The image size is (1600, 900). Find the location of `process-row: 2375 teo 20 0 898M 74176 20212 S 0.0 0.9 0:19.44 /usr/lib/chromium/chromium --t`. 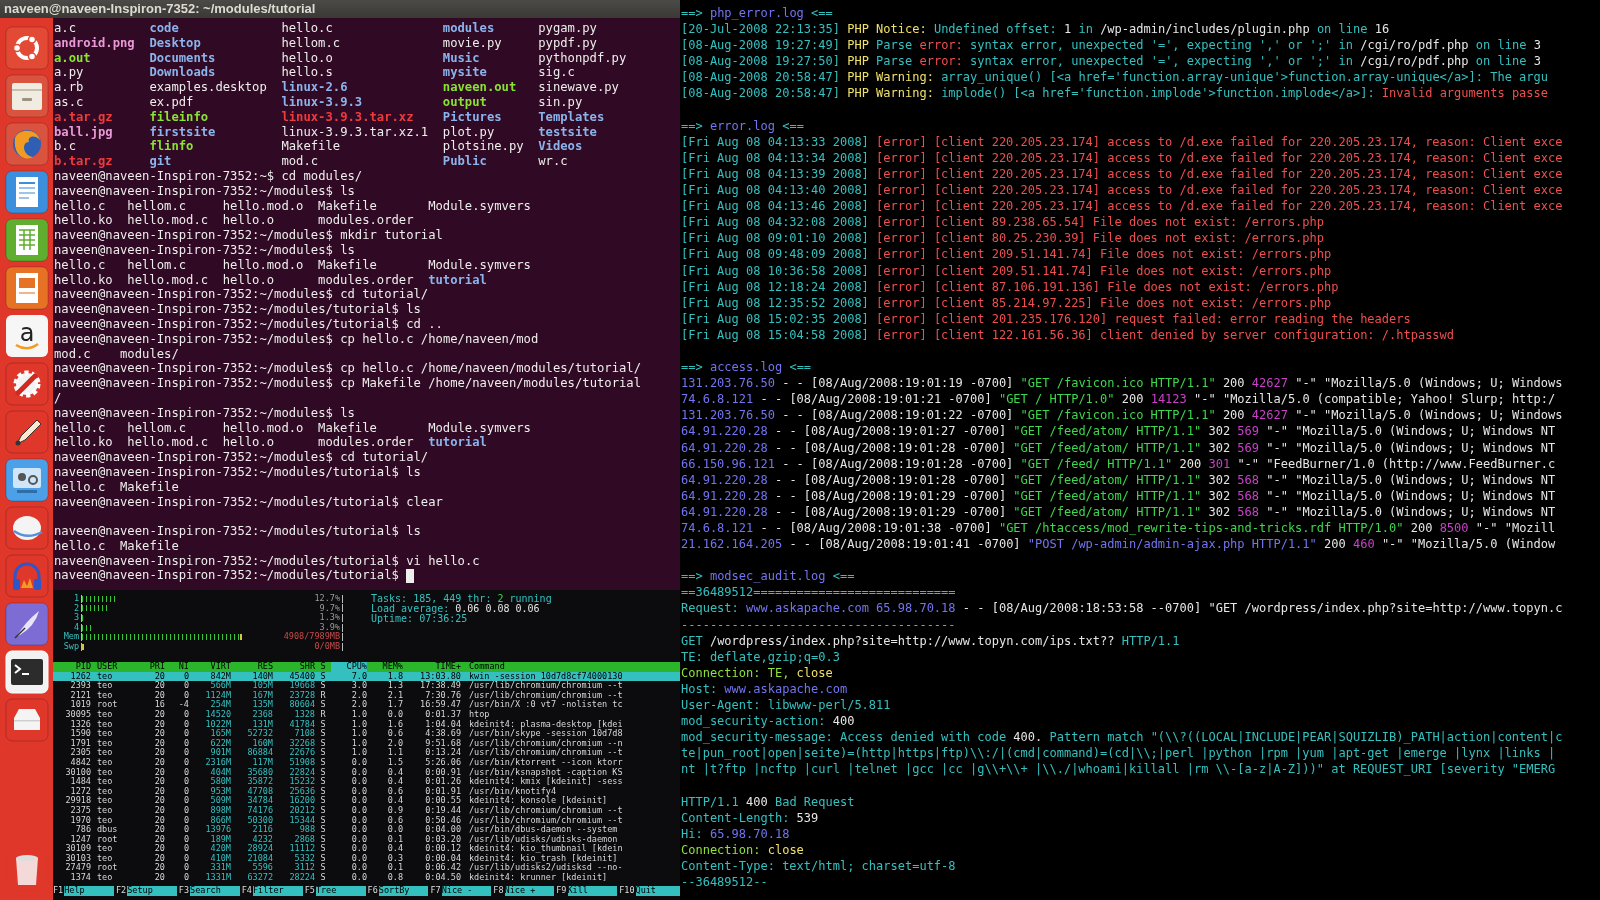

process-row: 2375 teo 20 0 898M 74176 20212 S 0.0 0.9 0:19.44 /usr/lib/chromium/chromium --t is located at coordinates (366, 810).